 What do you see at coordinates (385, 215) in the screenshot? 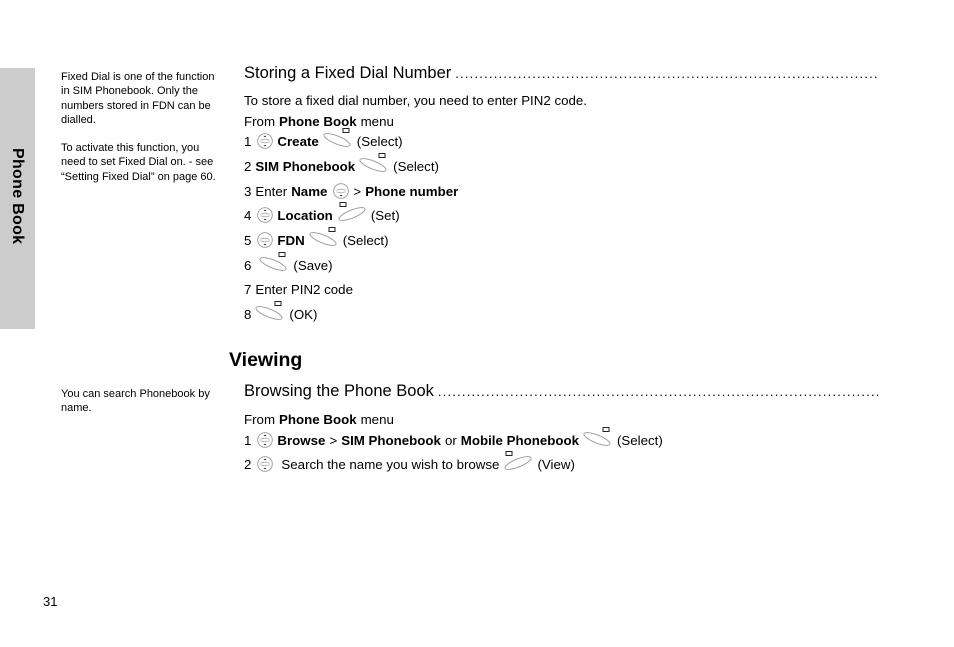
I see `step-action: (Set)` at bounding box center [385, 215].